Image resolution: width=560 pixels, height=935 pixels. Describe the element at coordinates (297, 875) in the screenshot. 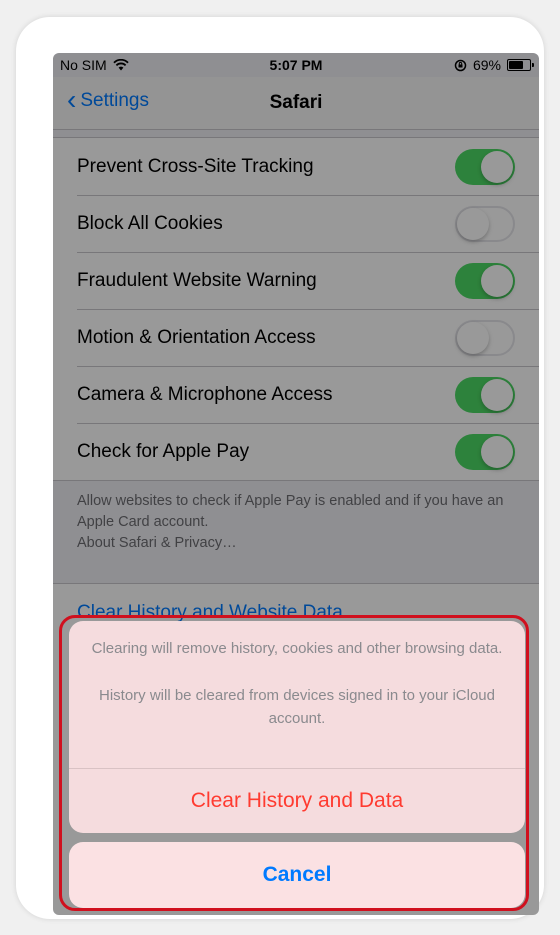

I see `cancel-button: Cancel` at that location.